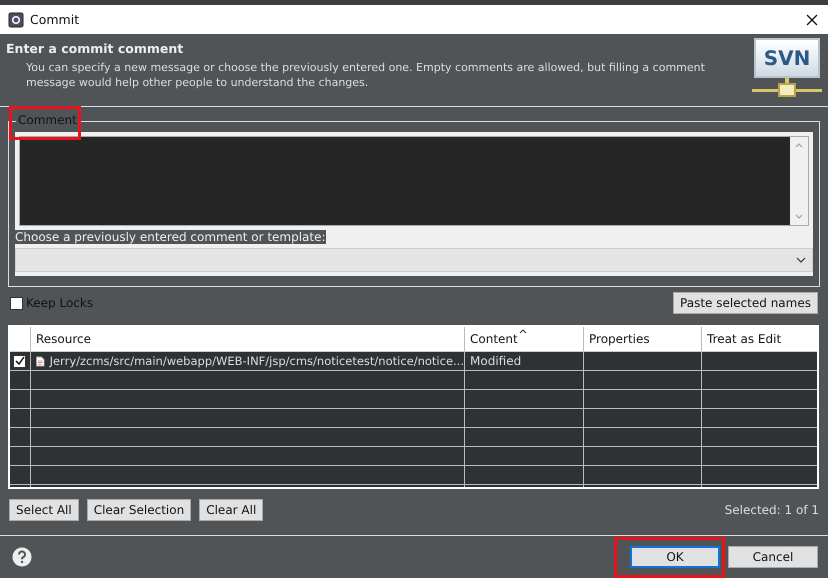 The height and width of the screenshot is (578, 828). What do you see at coordinates (44, 510) in the screenshot?
I see `selection-button: Select All` at bounding box center [44, 510].